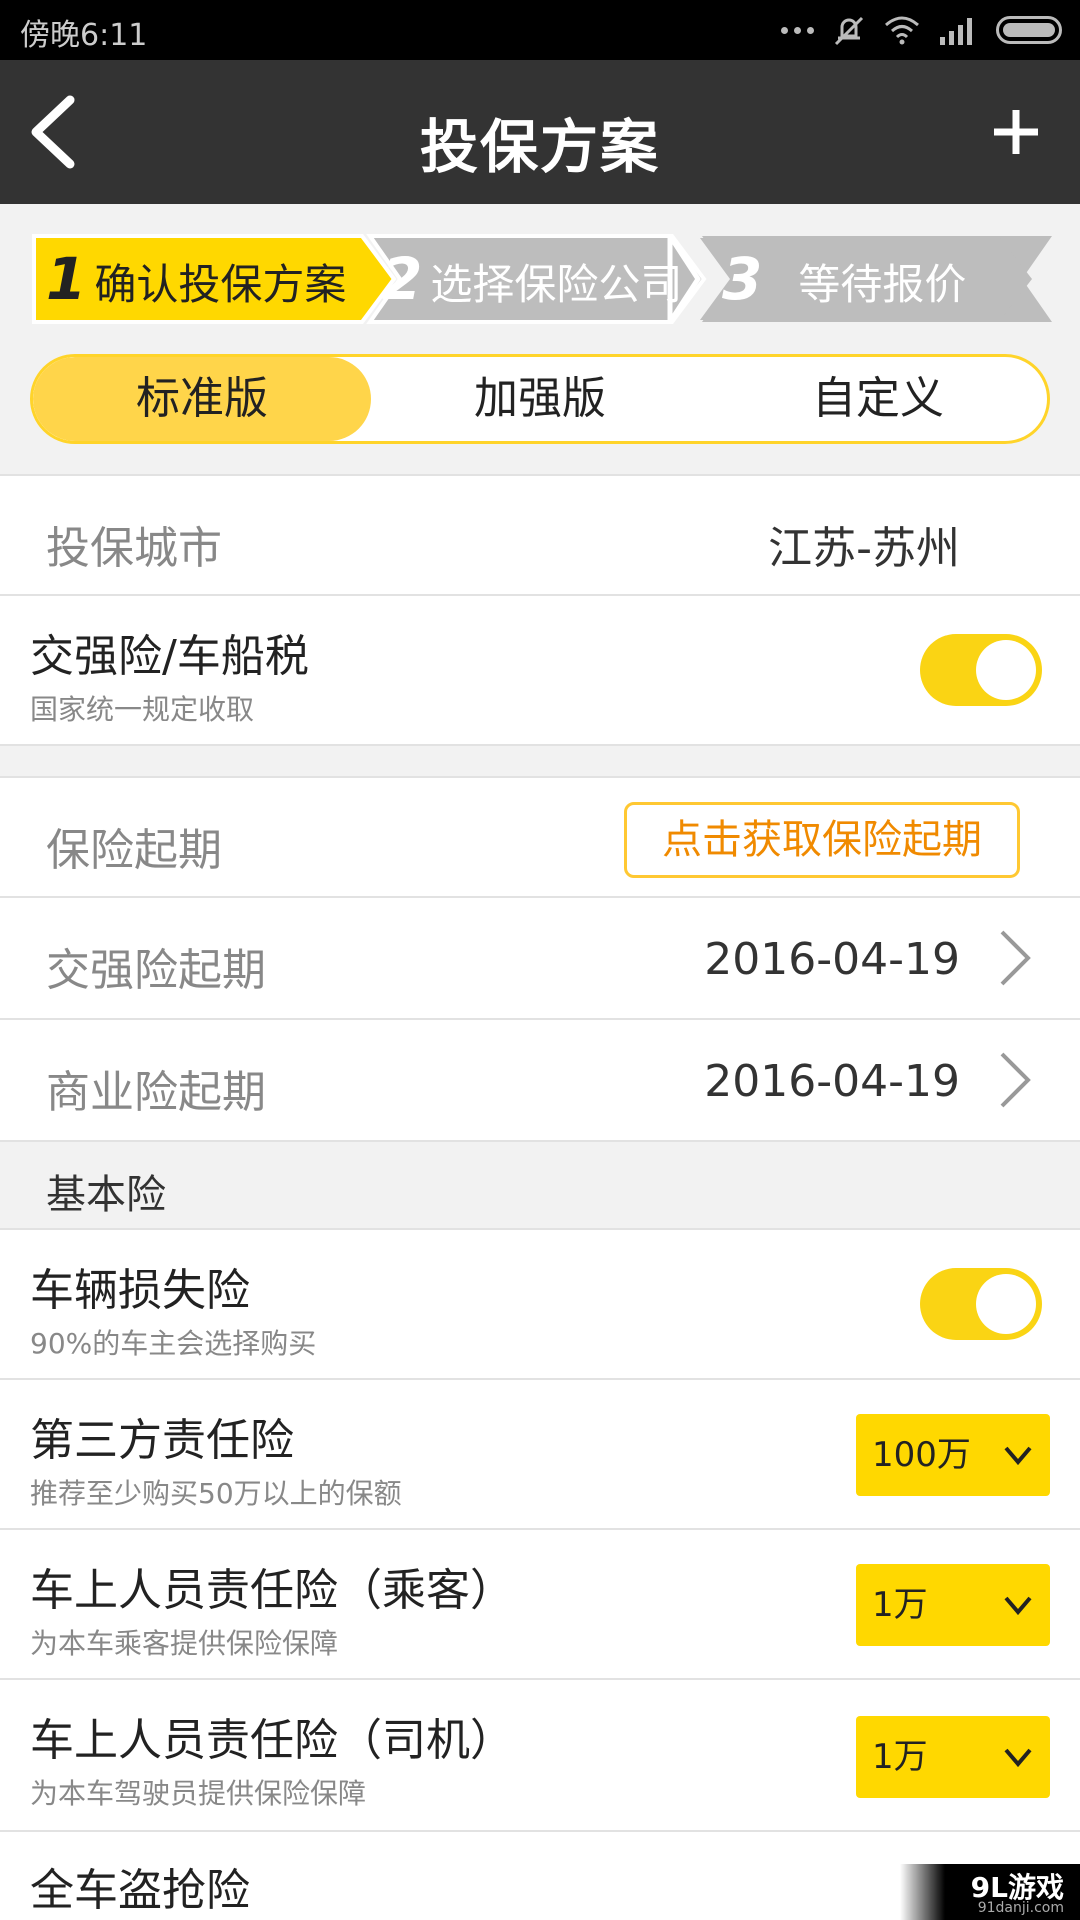 Image resolution: width=1080 pixels, height=1920 pixels. Describe the element at coordinates (832, 1081) in the screenshot. I see `commercial-start-value: 2016-04-19` at that location.